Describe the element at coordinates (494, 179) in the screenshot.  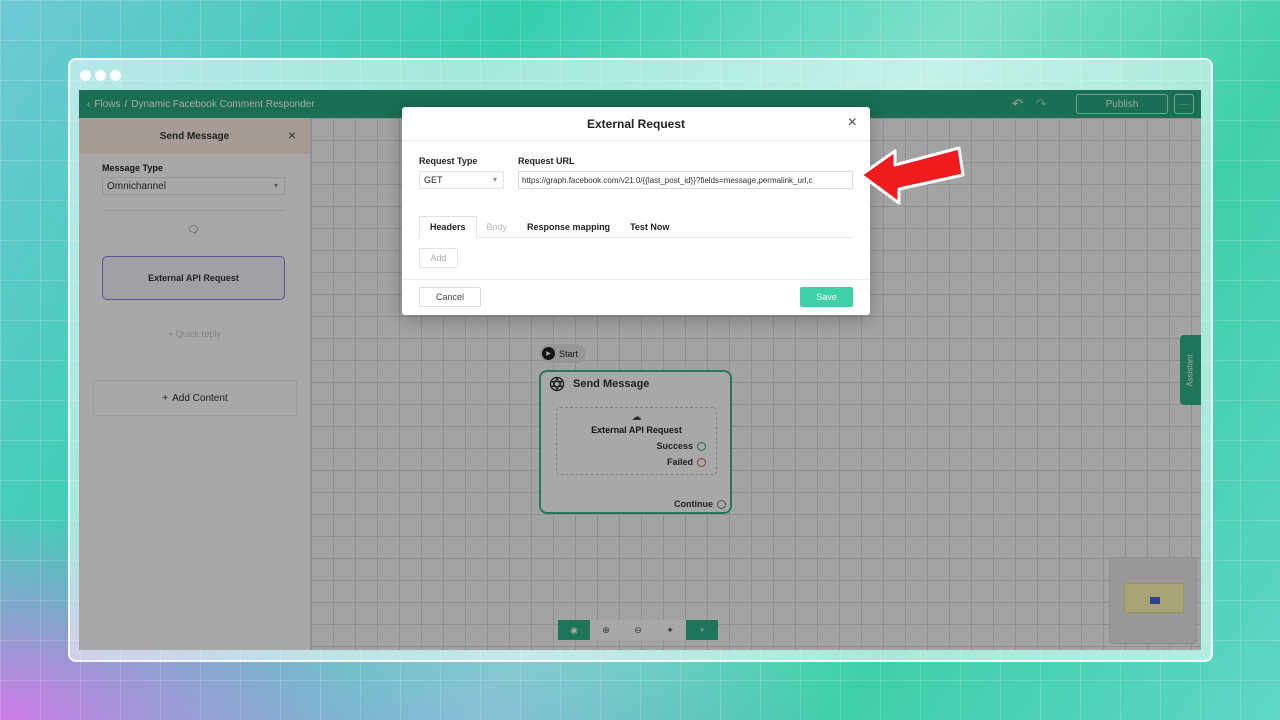
I see `chevron-down-icon: ▾` at that location.